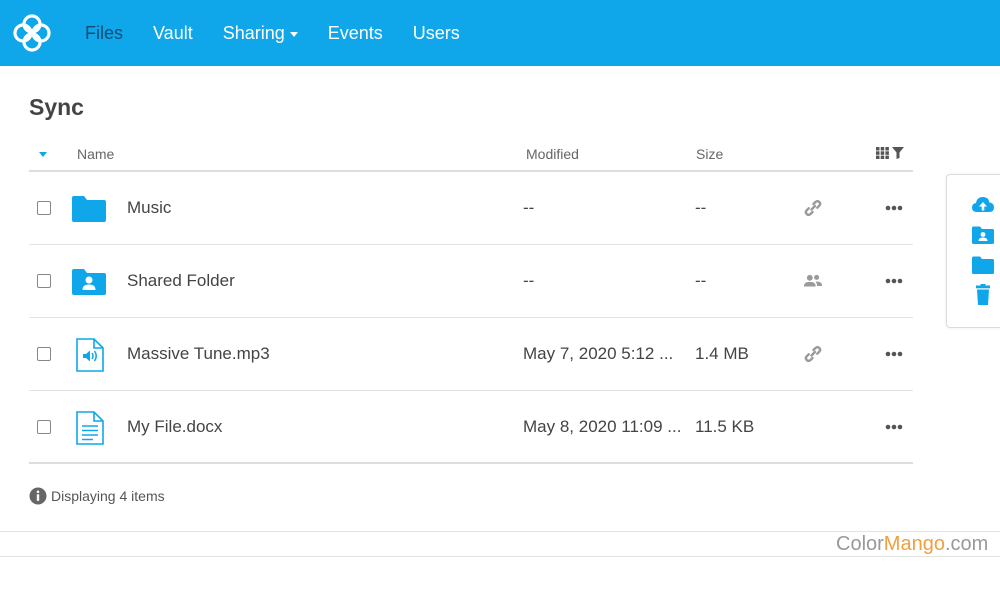 The height and width of the screenshot is (600, 1000). I want to click on nav-files: Files, so click(104, 33).